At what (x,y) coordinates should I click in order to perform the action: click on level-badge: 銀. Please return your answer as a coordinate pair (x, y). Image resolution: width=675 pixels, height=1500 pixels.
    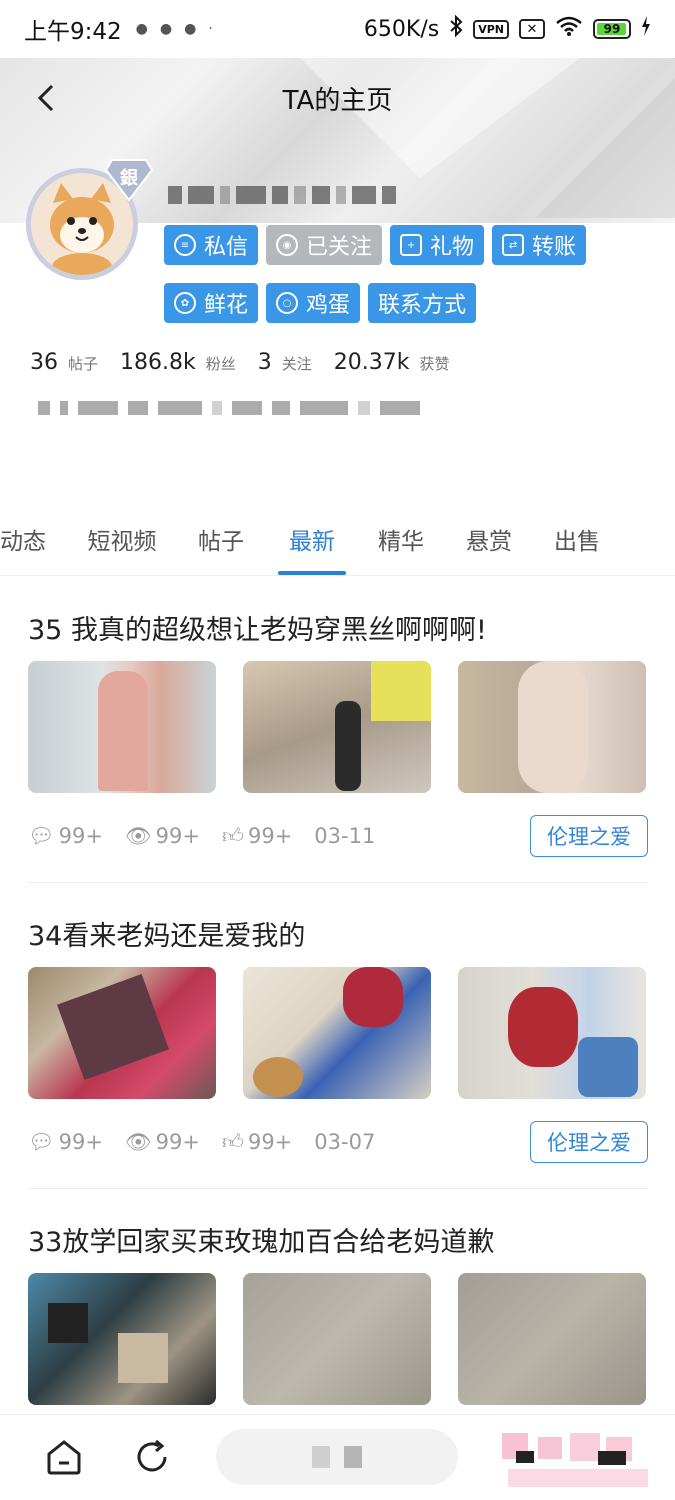
    Looking at the image, I should click on (129, 179).